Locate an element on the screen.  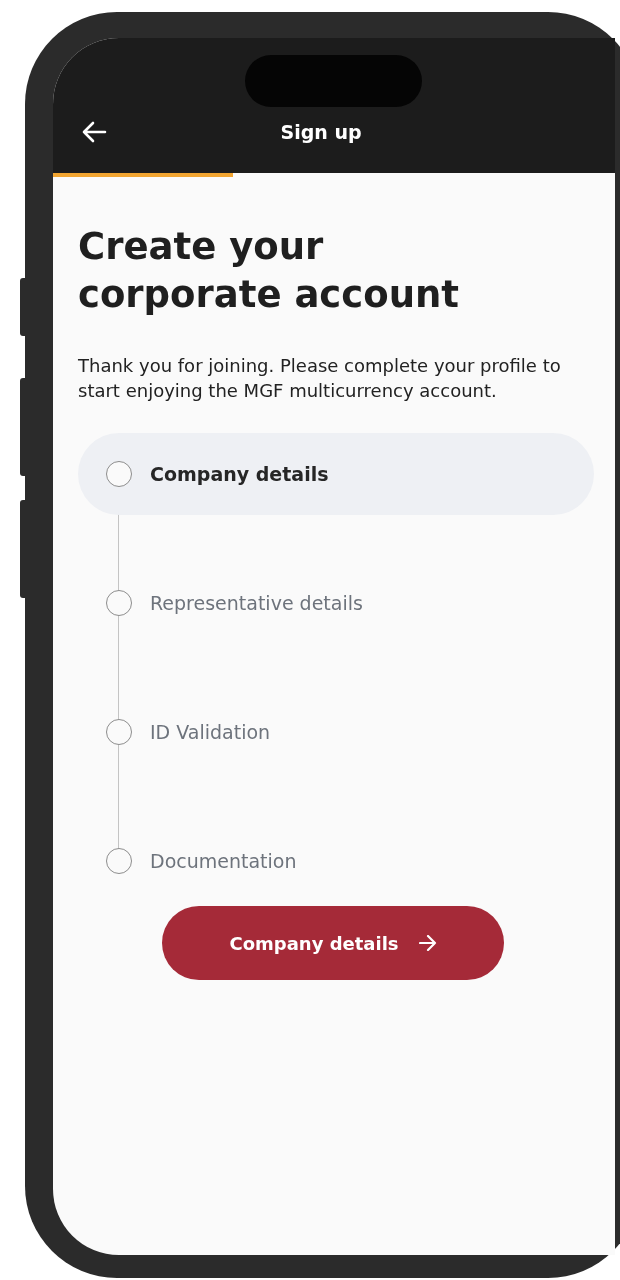
step-item: ID Validation is located at coordinates (336, 732).